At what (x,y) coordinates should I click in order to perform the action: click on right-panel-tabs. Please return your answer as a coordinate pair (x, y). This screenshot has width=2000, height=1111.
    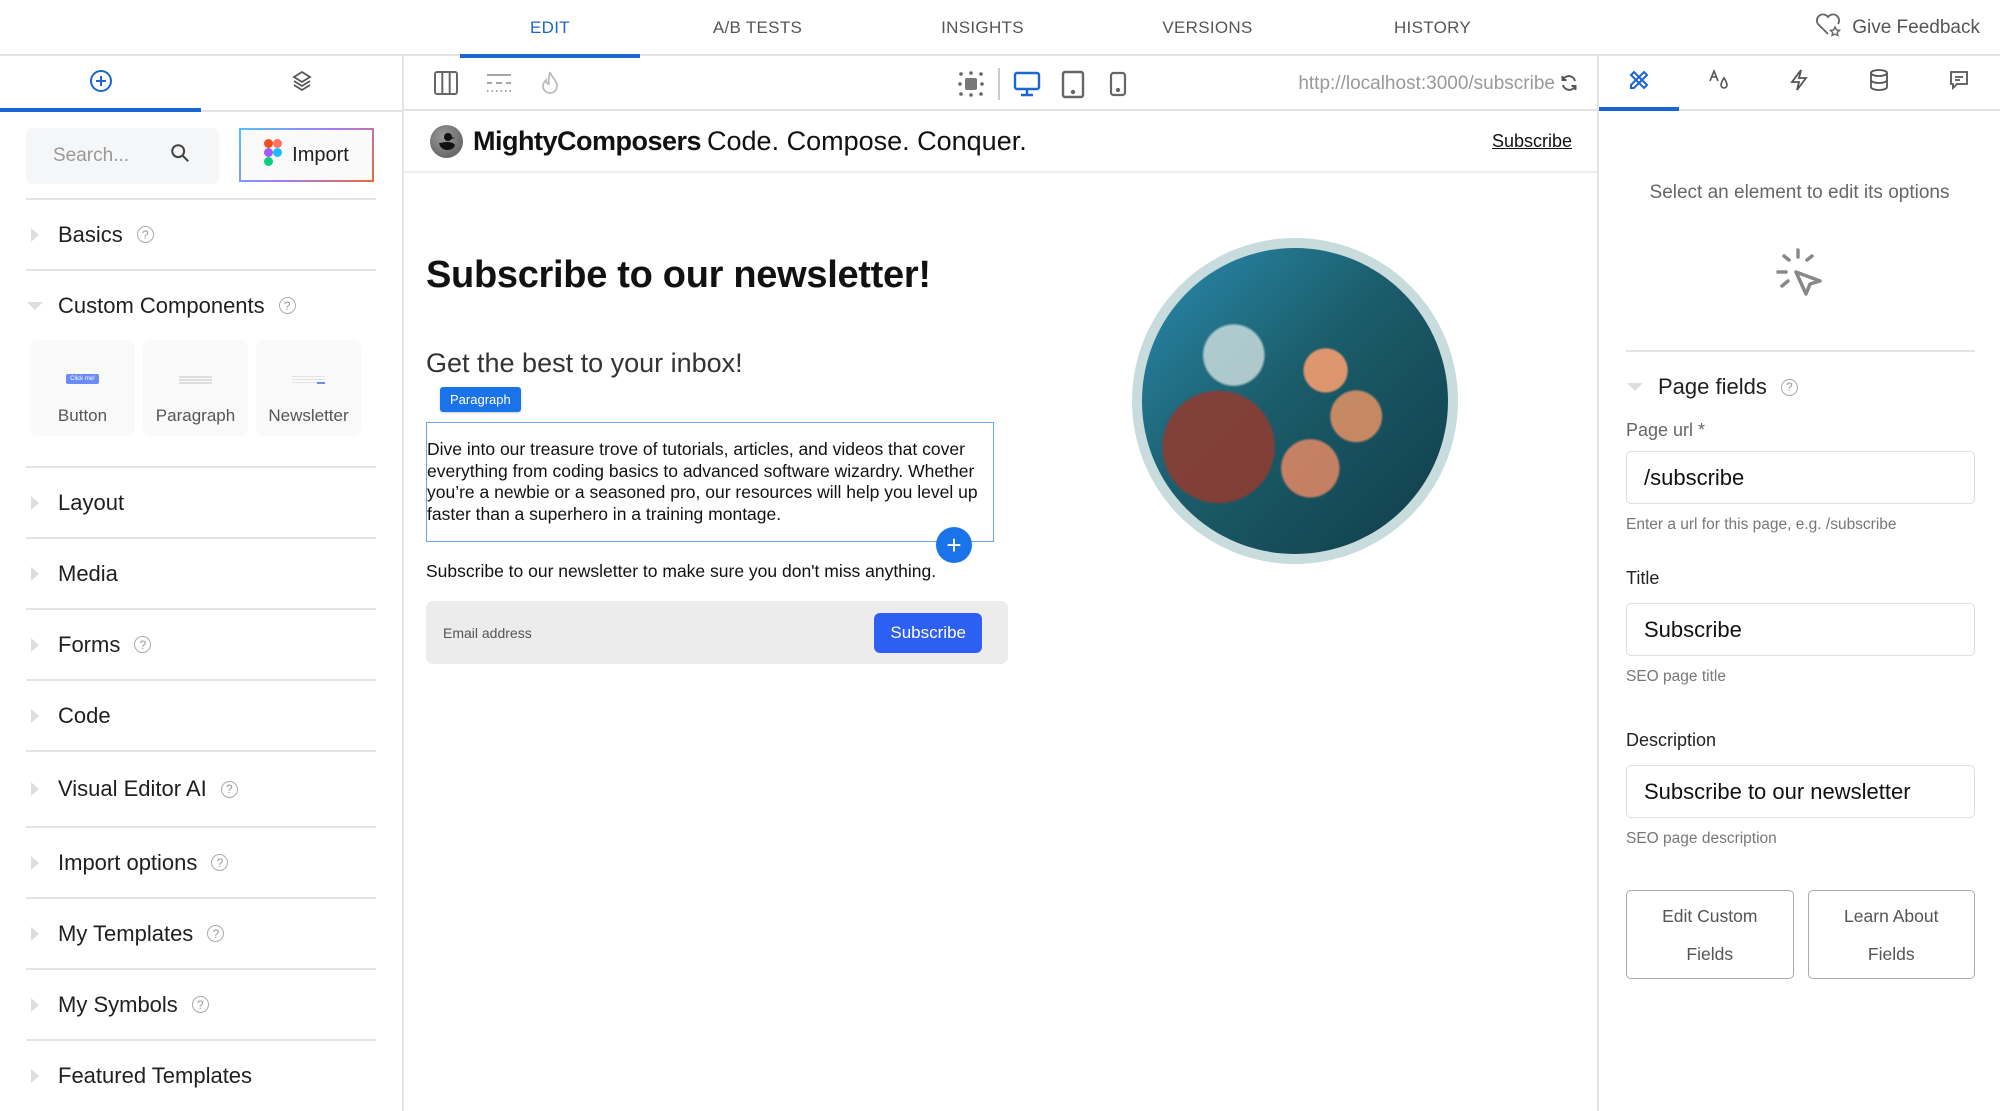
    Looking at the image, I should click on (1799, 83).